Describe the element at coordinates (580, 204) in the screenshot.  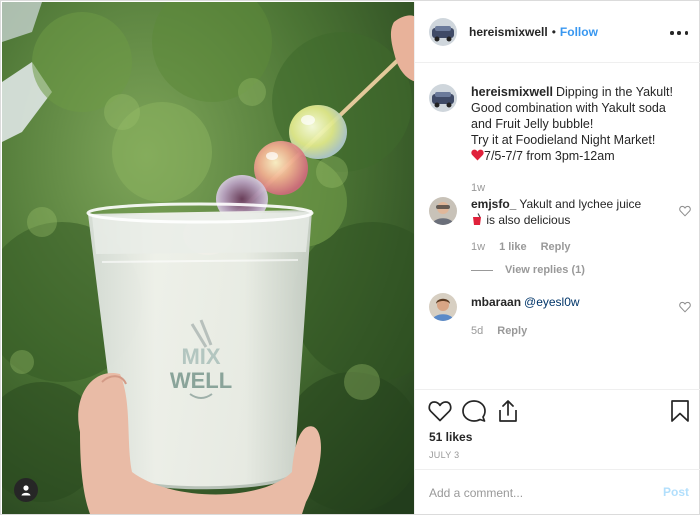
I see `comment-text: Yakult and lychee juice` at that location.